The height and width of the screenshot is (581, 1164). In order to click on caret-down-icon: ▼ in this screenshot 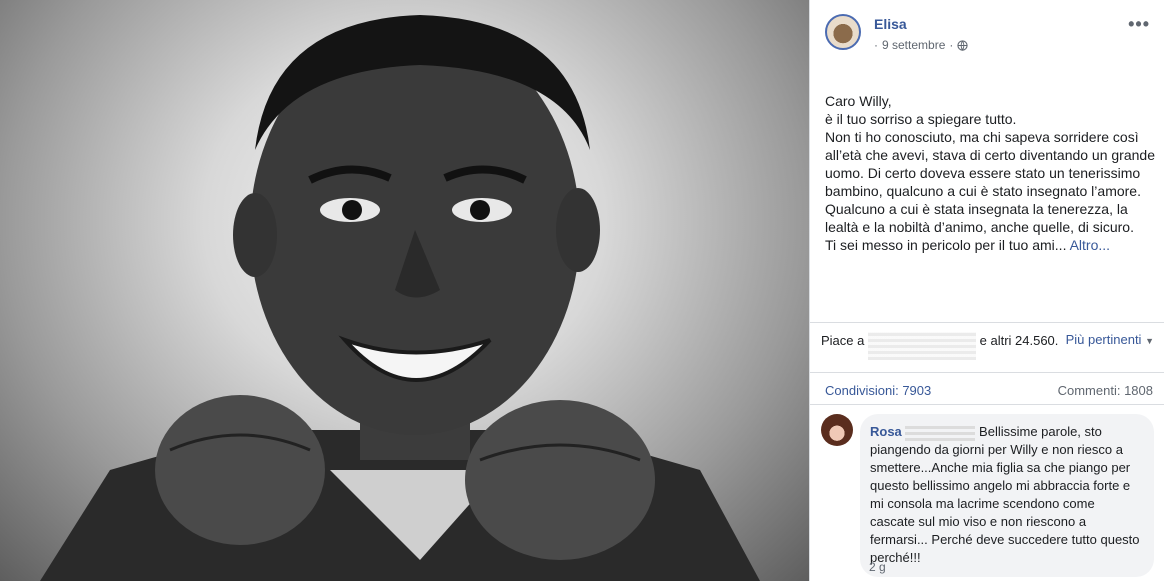, I will do `click(1149, 341)`.